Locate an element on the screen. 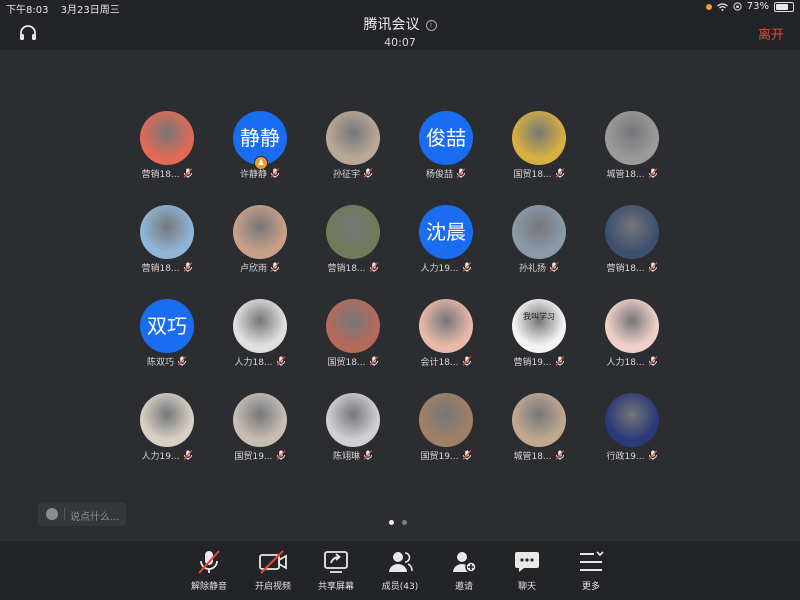  participant-name-row: 孙礼扬 is located at coordinates (539, 267).